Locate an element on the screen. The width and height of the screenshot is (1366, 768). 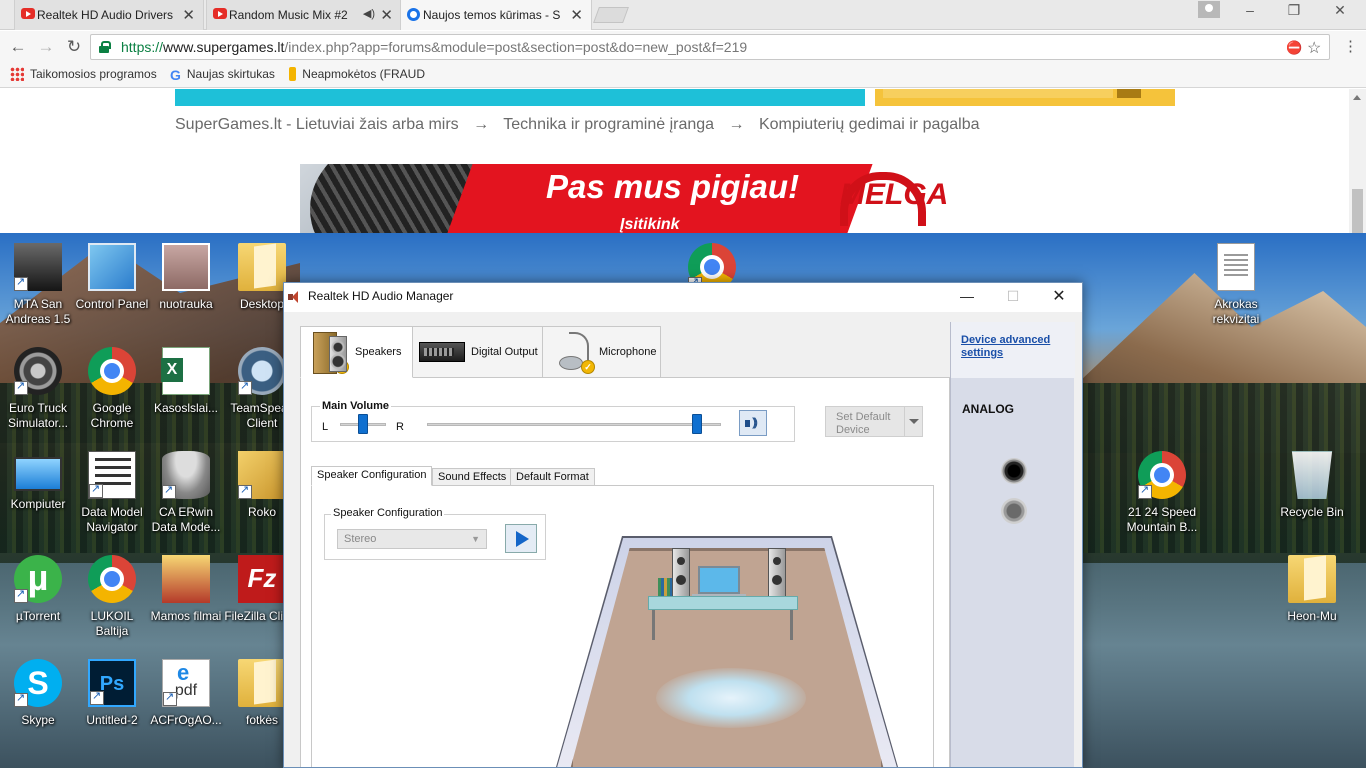
desktop-icon-label: Untitled-2 is located at coordinates (112, 720).